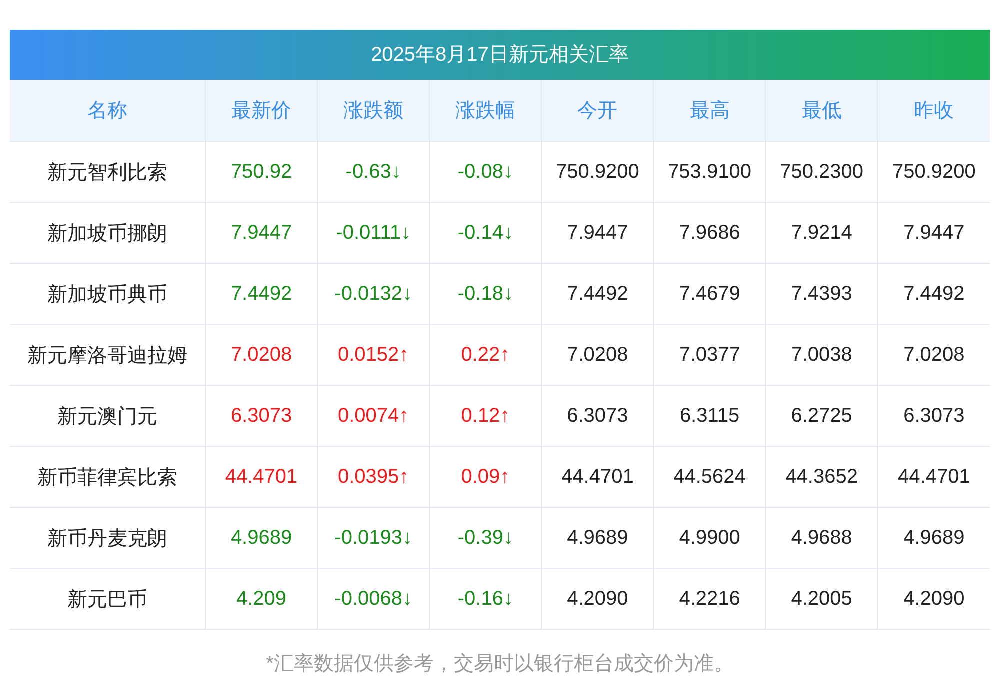 The image size is (1000, 698). Describe the element at coordinates (486, 172) in the screenshot. I see `table-cell: -0.08↓` at that location.